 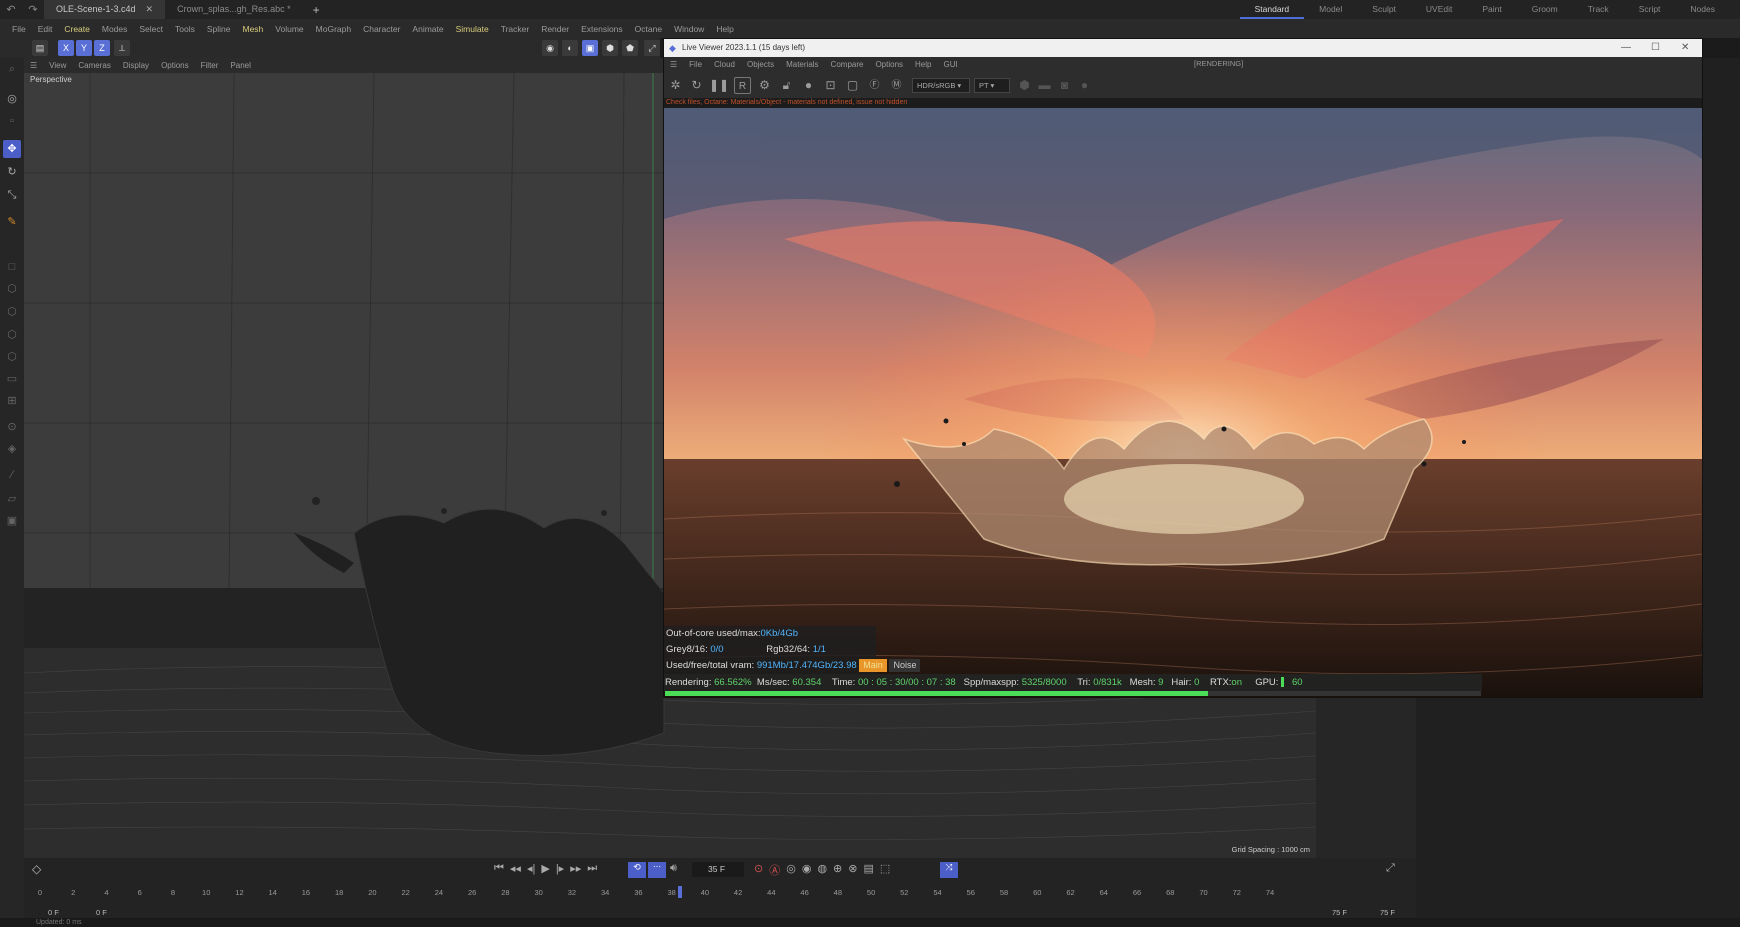 I want to click on search-icon: ⌕, so click(x=12, y=69).